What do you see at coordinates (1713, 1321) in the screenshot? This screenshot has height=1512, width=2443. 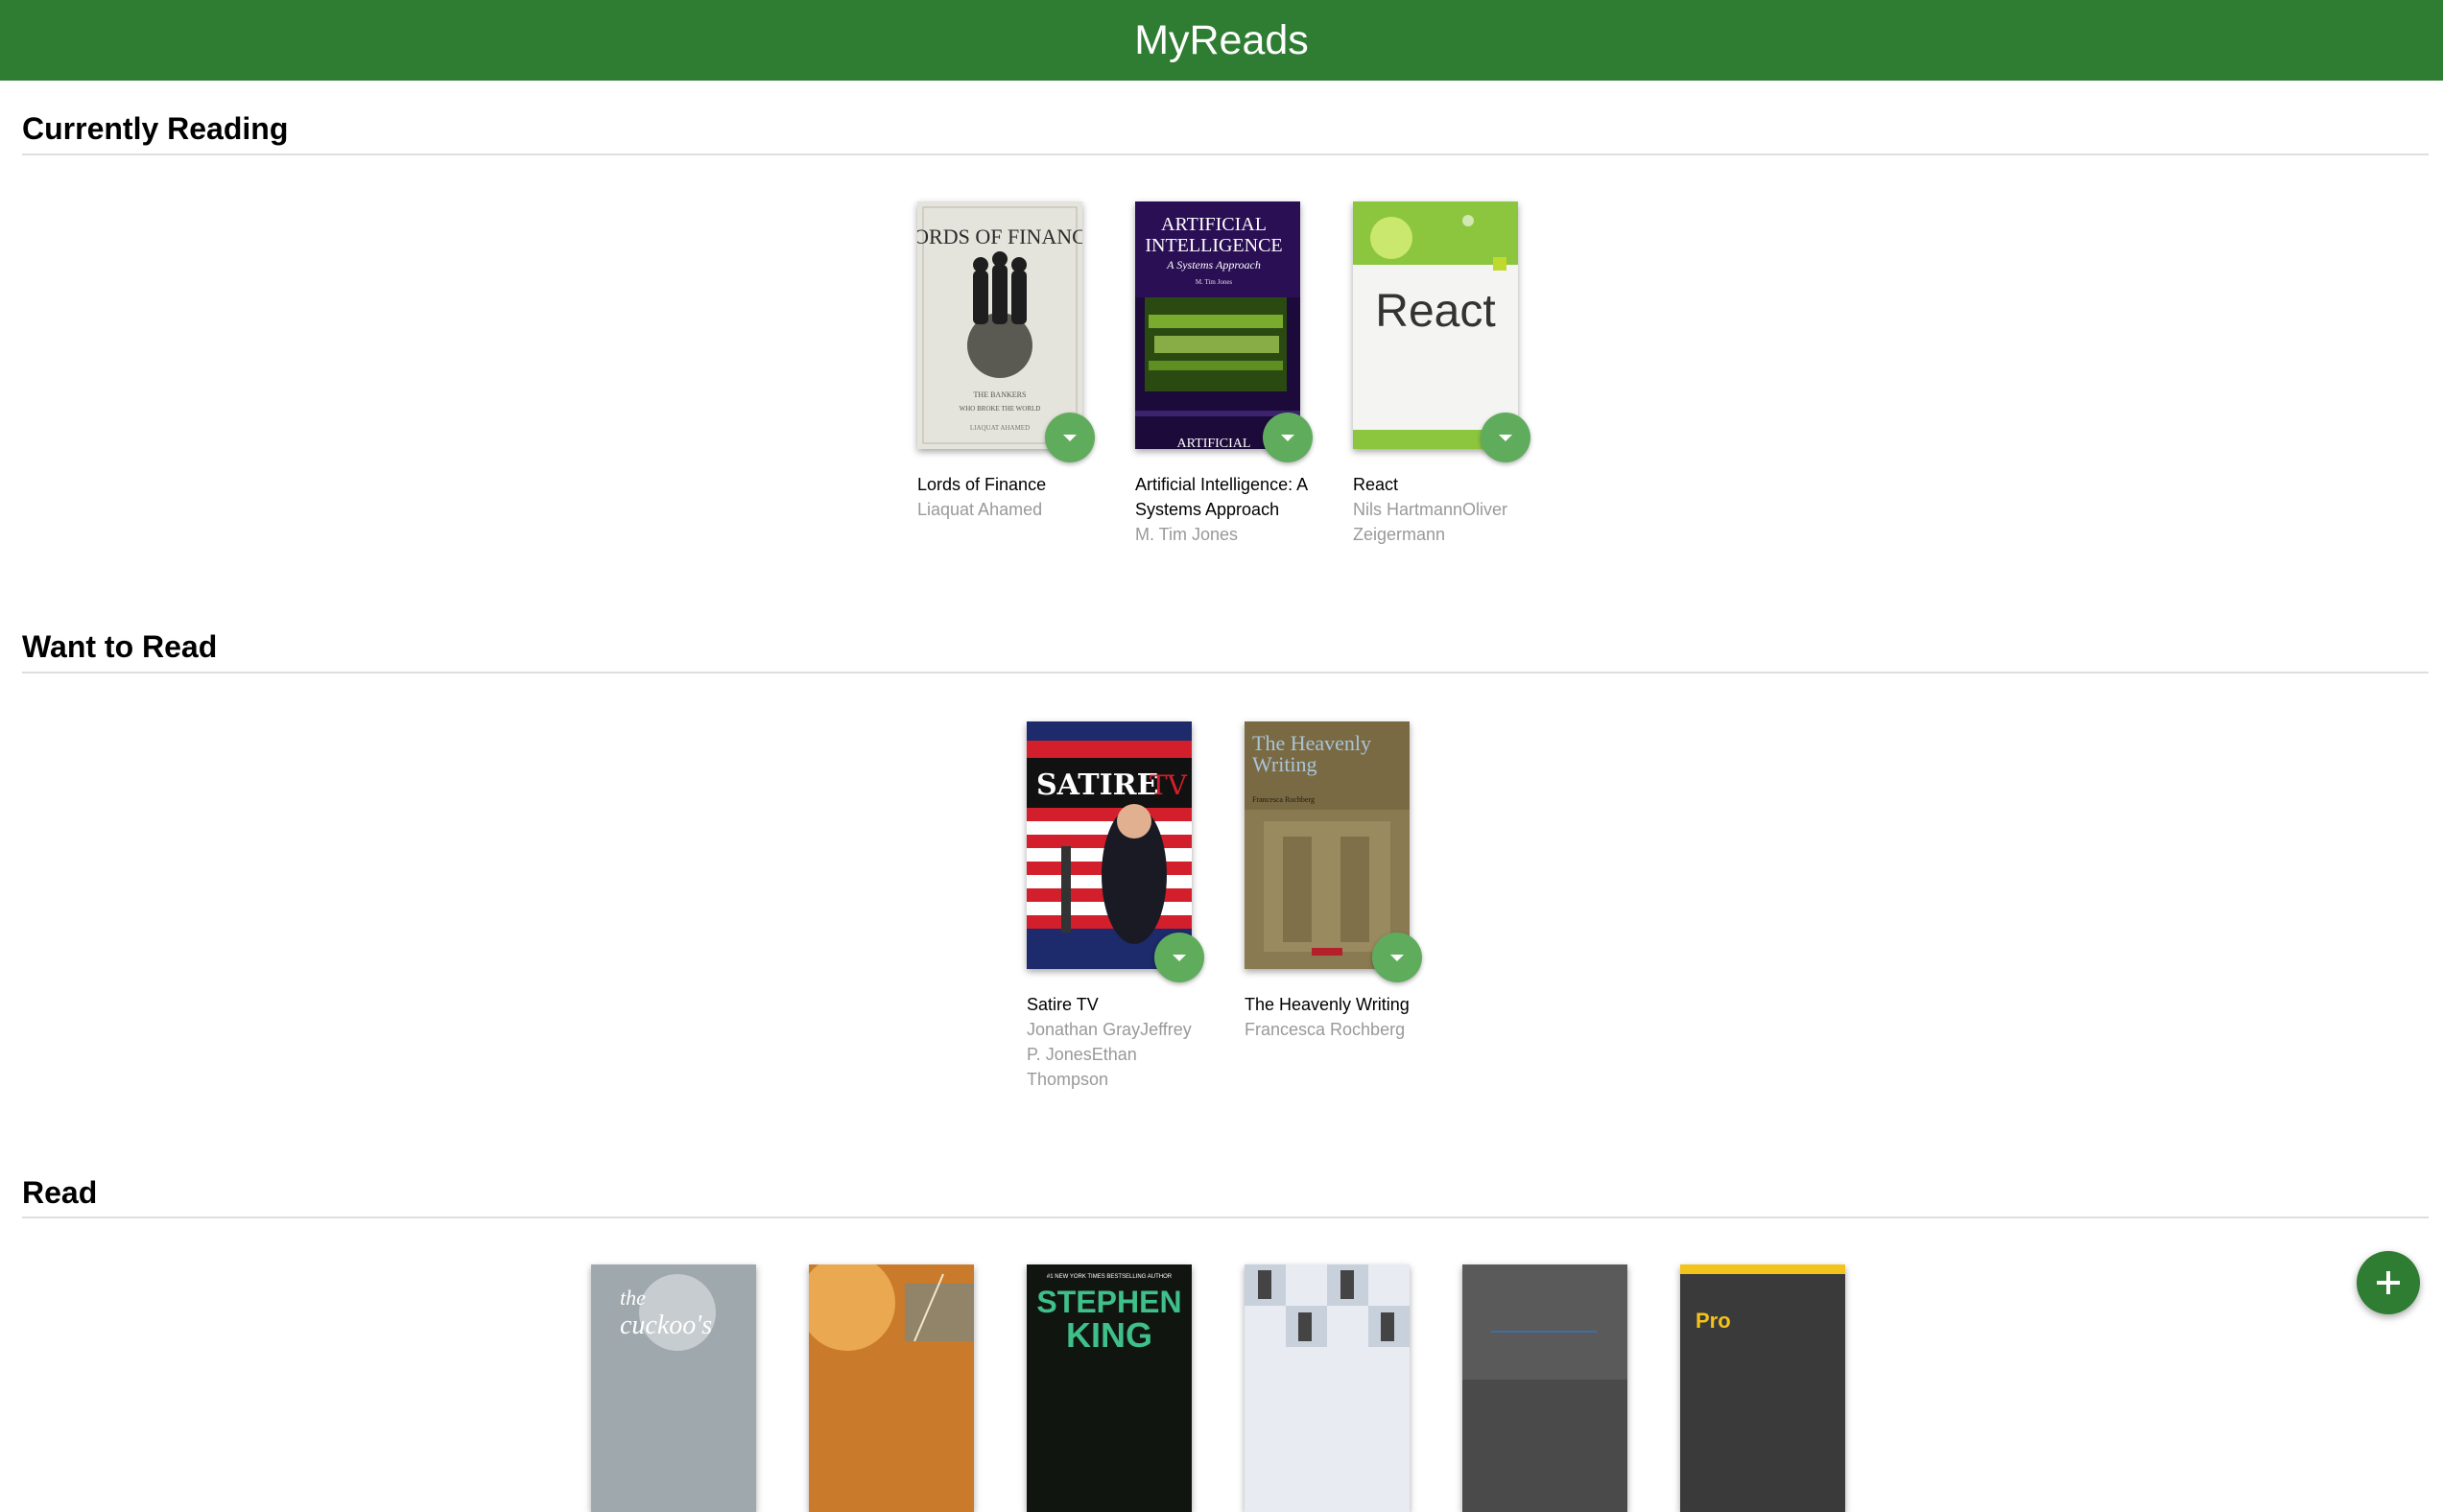 I see `svg-text: Pro` at bounding box center [1713, 1321].